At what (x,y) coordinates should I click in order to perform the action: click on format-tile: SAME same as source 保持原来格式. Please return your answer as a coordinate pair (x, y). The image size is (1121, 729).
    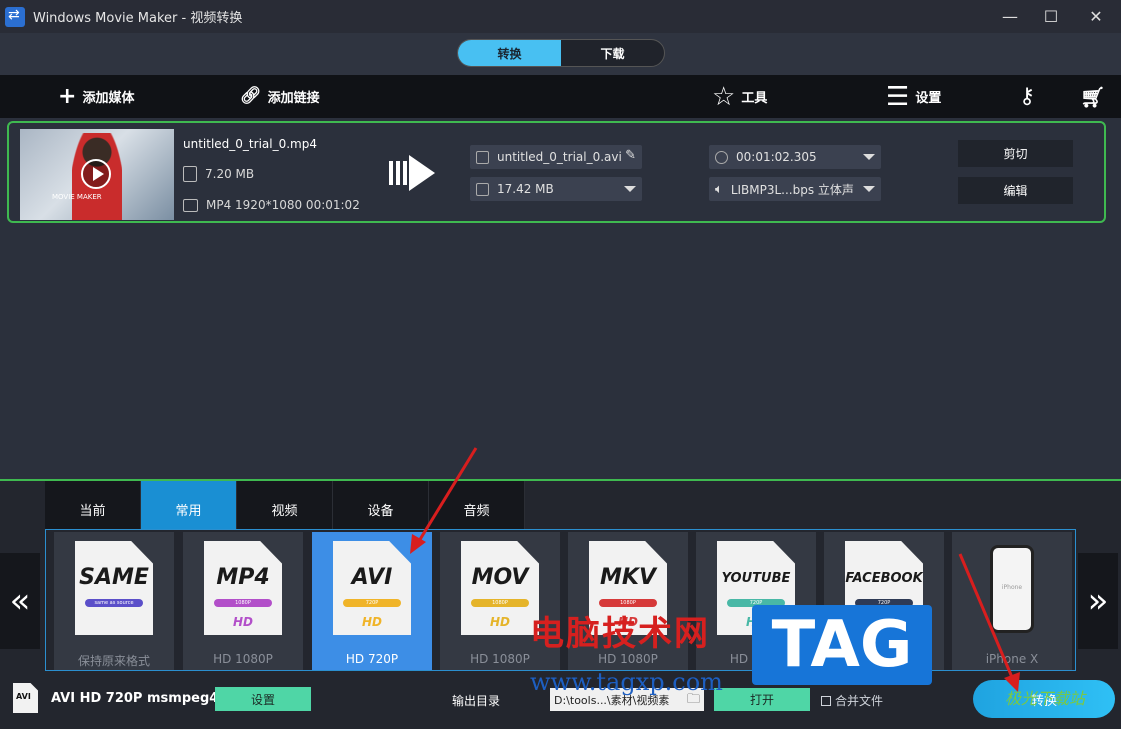
    Looking at the image, I should click on (114, 601).